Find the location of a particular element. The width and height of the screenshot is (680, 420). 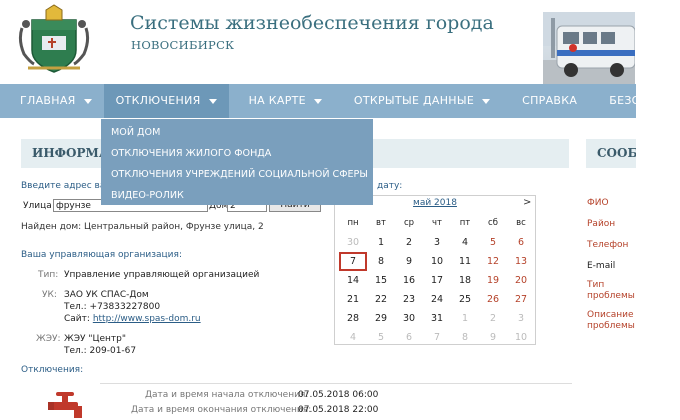

weekday-header: сб is located at coordinates (493, 223).